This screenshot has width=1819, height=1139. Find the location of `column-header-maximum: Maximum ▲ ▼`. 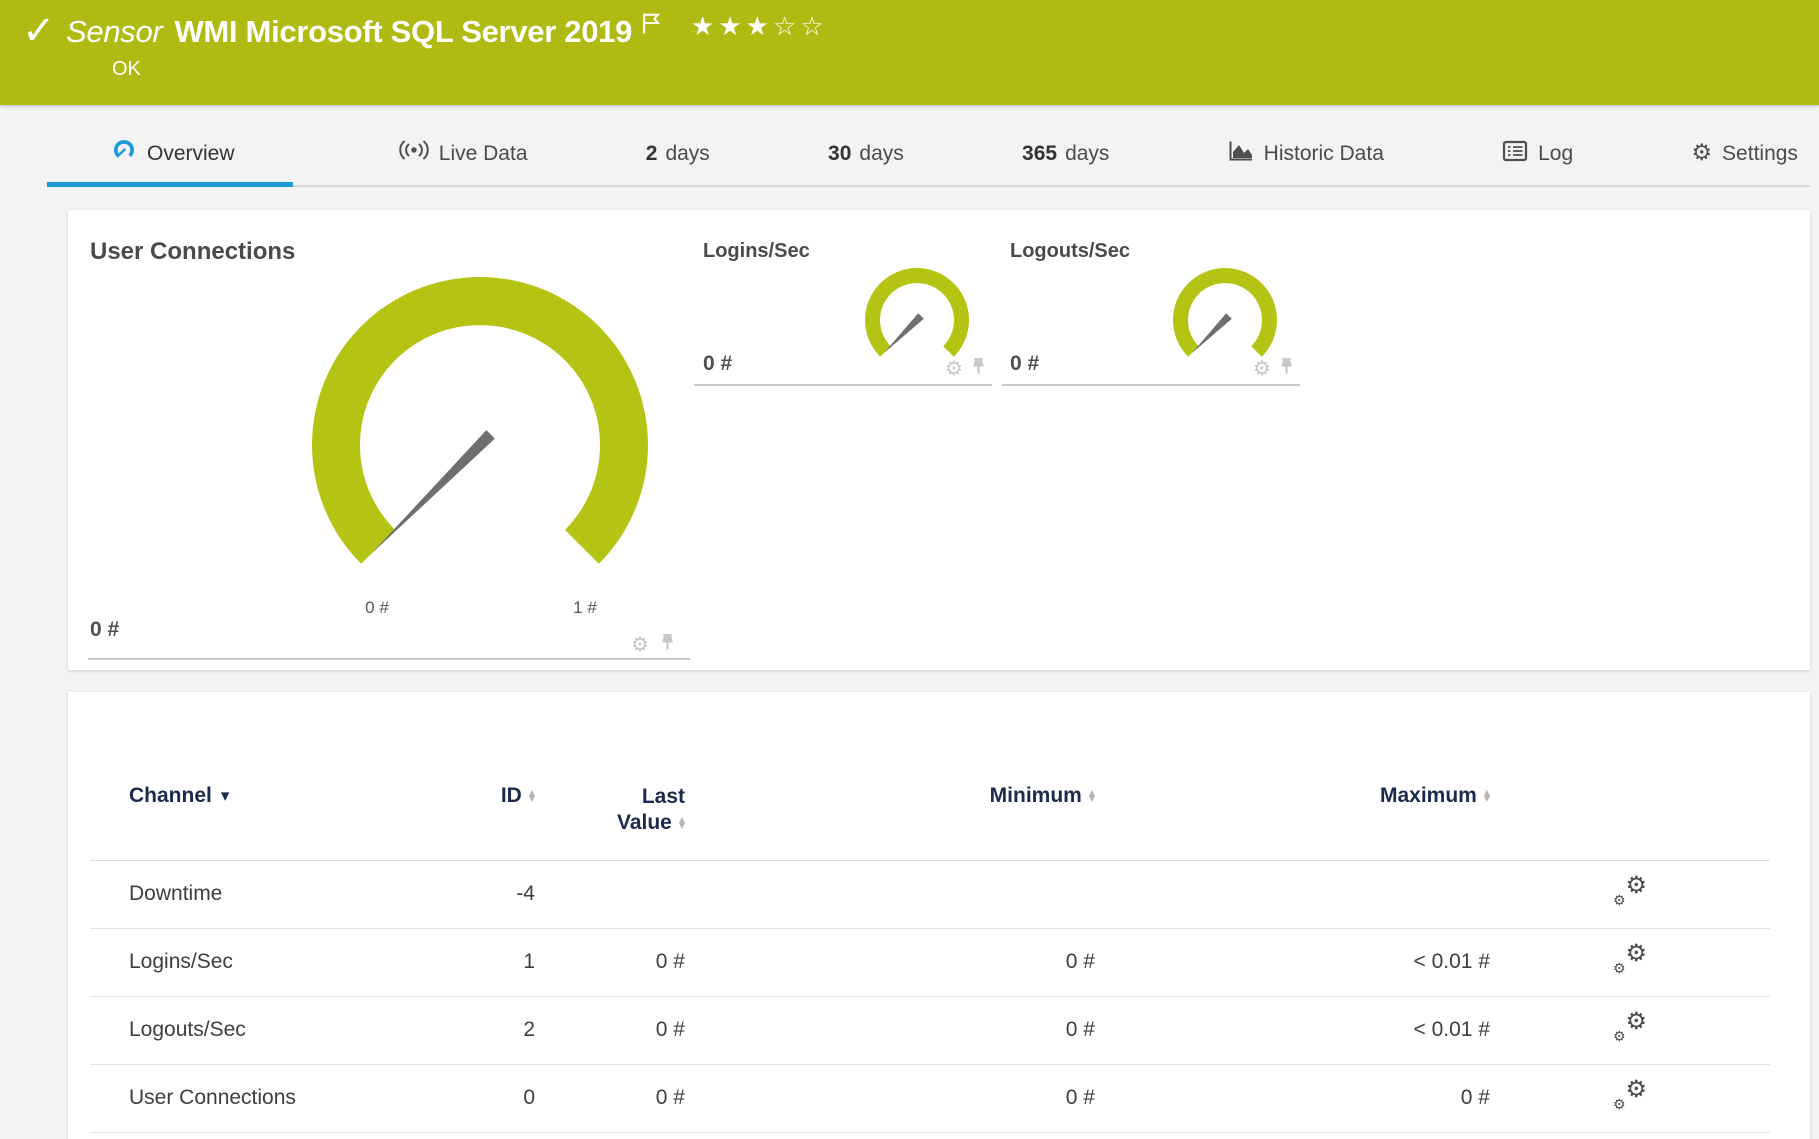

column-header-maximum: Maximum ▲ ▼ is located at coordinates (1292, 820).